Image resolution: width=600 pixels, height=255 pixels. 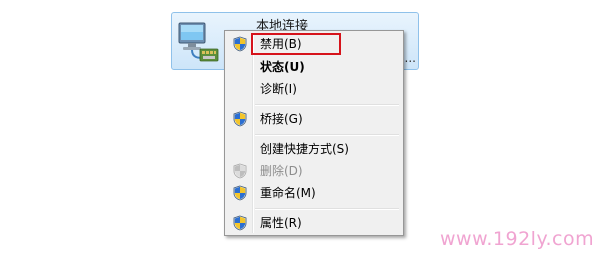 What do you see at coordinates (281, 171) in the screenshot?
I see `menu-item-label: 删除(D)` at bounding box center [281, 171].